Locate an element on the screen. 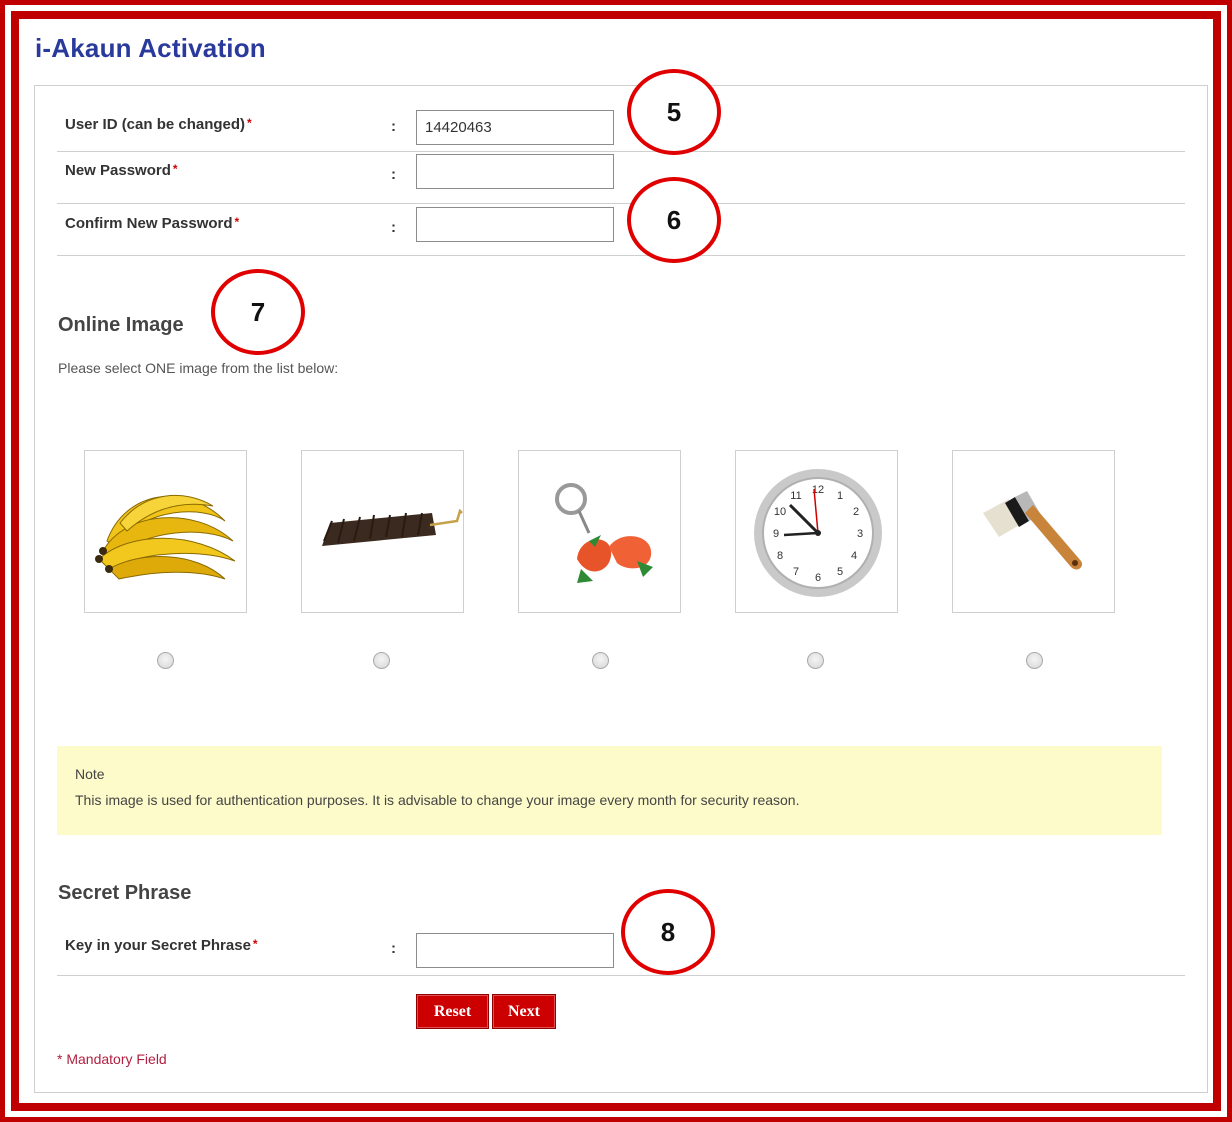 Image resolution: width=1232 pixels, height=1122 pixels. wall-clock-icon: 12 12 345 678 91011 is located at coordinates (818, 533).